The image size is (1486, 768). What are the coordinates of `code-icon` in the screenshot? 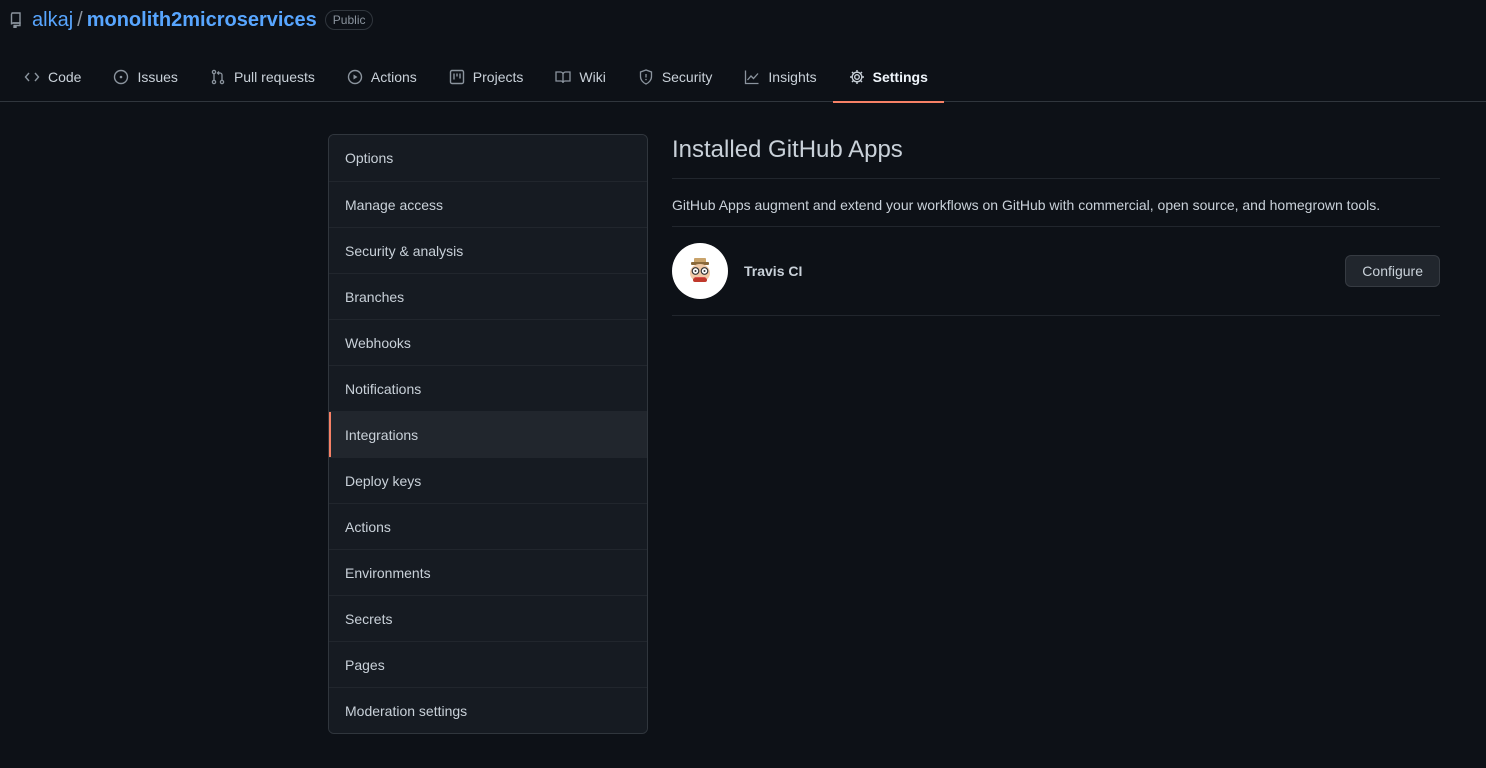 It's located at (32, 77).